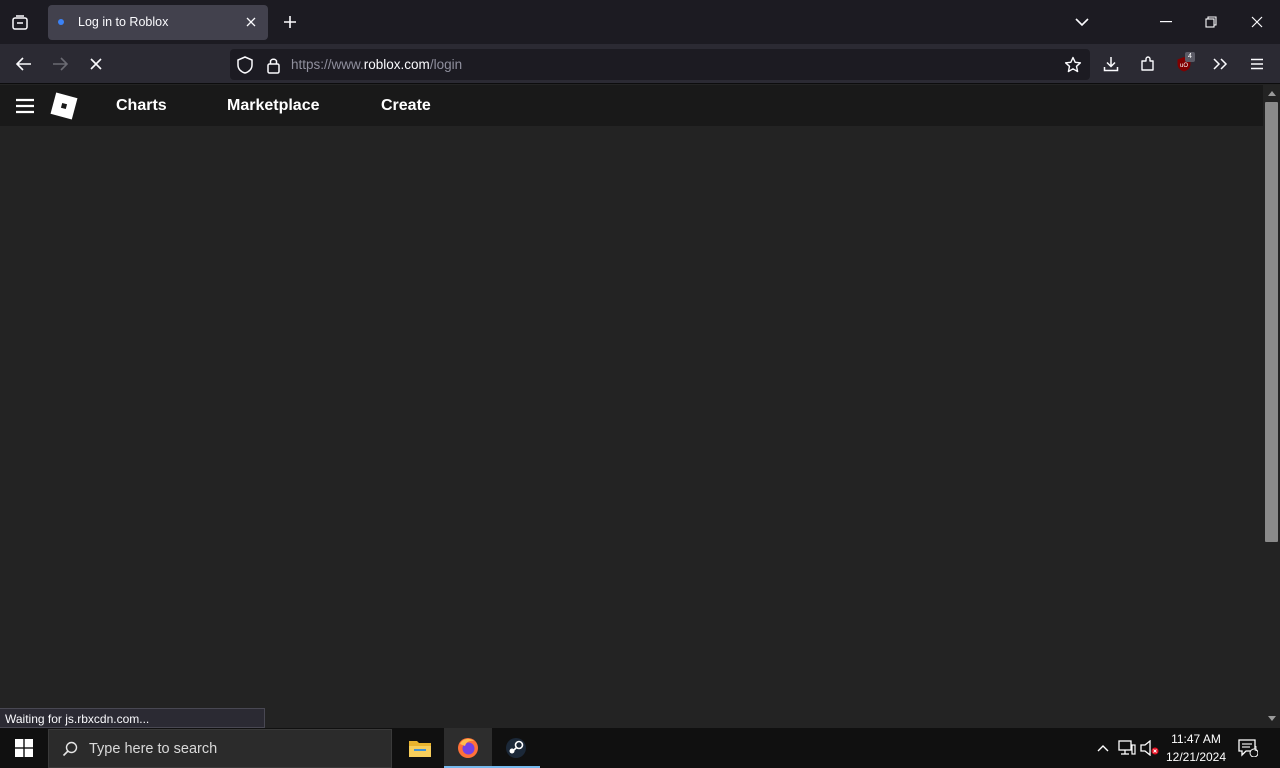 This screenshot has height=768, width=1280. Describe the element at coordinates (327, 64) in the screenshot. I see `url-scheme: https://www.` at that location.